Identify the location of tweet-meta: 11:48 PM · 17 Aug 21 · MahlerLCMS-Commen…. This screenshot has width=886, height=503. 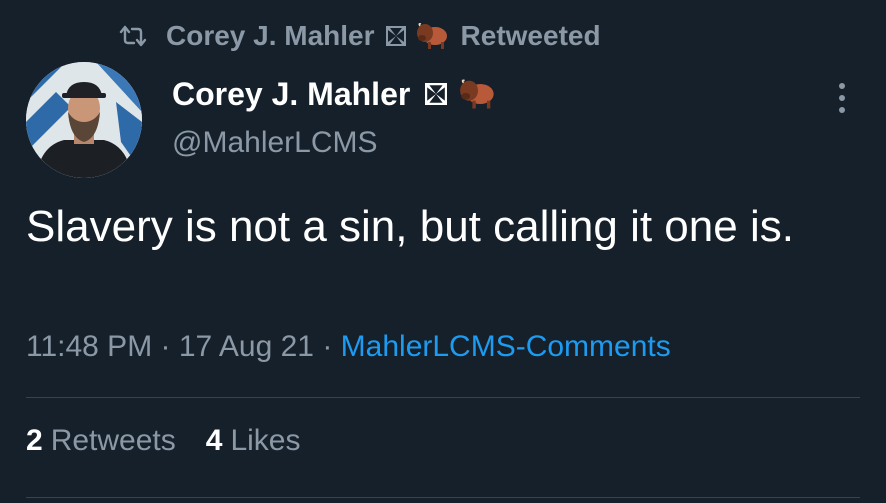
(348, 347).